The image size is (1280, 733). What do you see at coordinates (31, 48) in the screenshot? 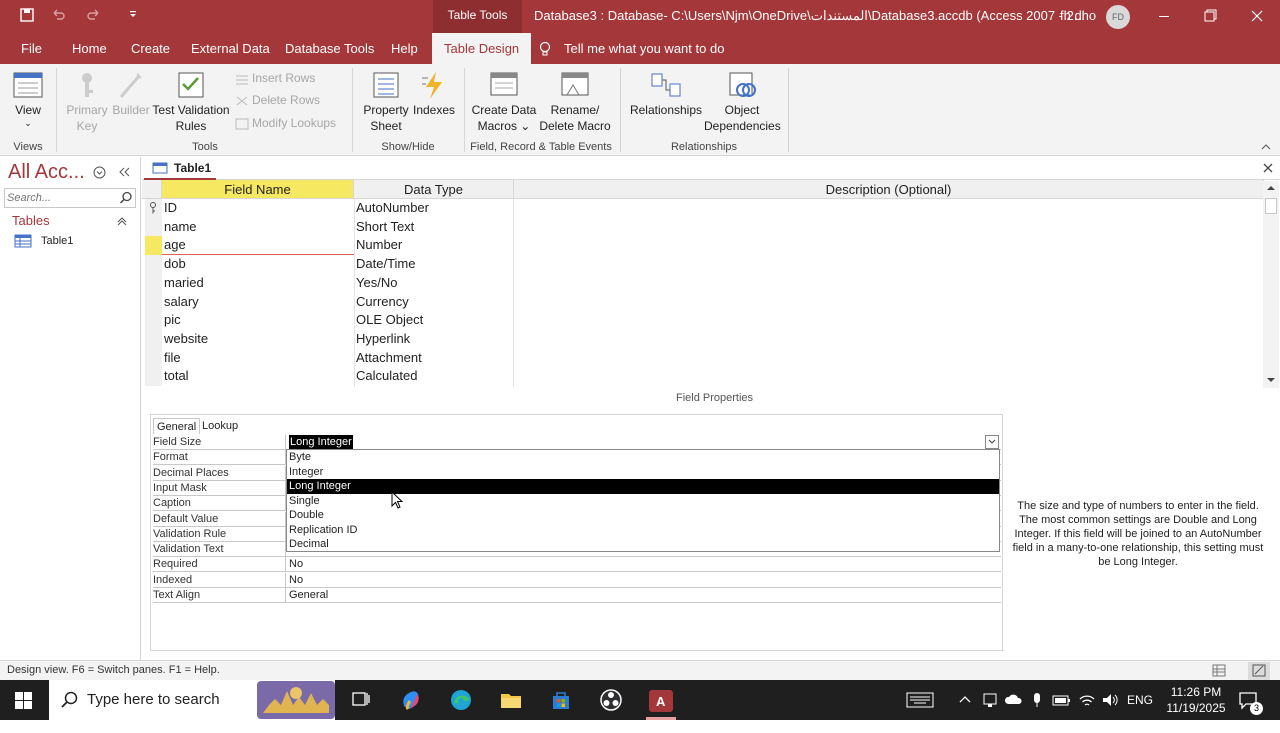
I see `tab-file: File` at bounding box center [31, 48].